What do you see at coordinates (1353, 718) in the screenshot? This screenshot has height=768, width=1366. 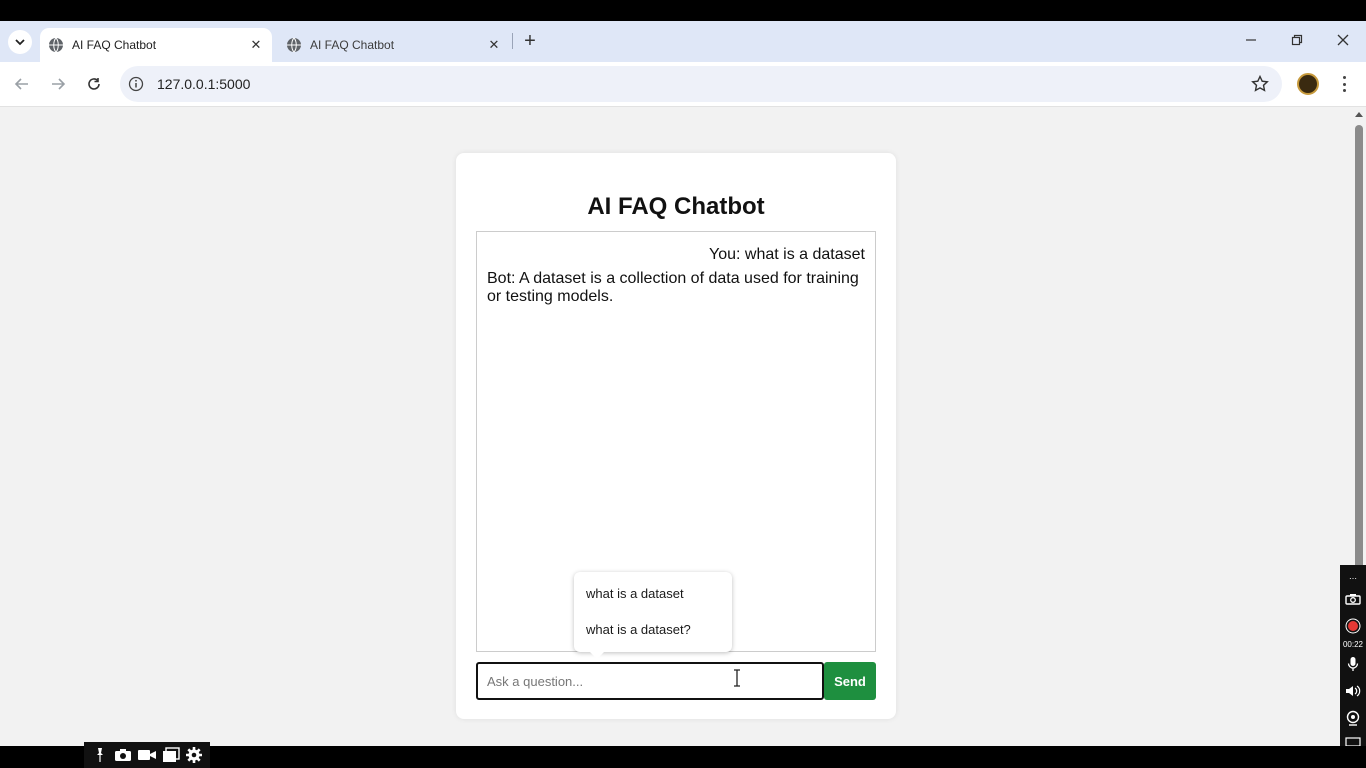 I see `webcam-icon` at bounding box center [1353, 718].